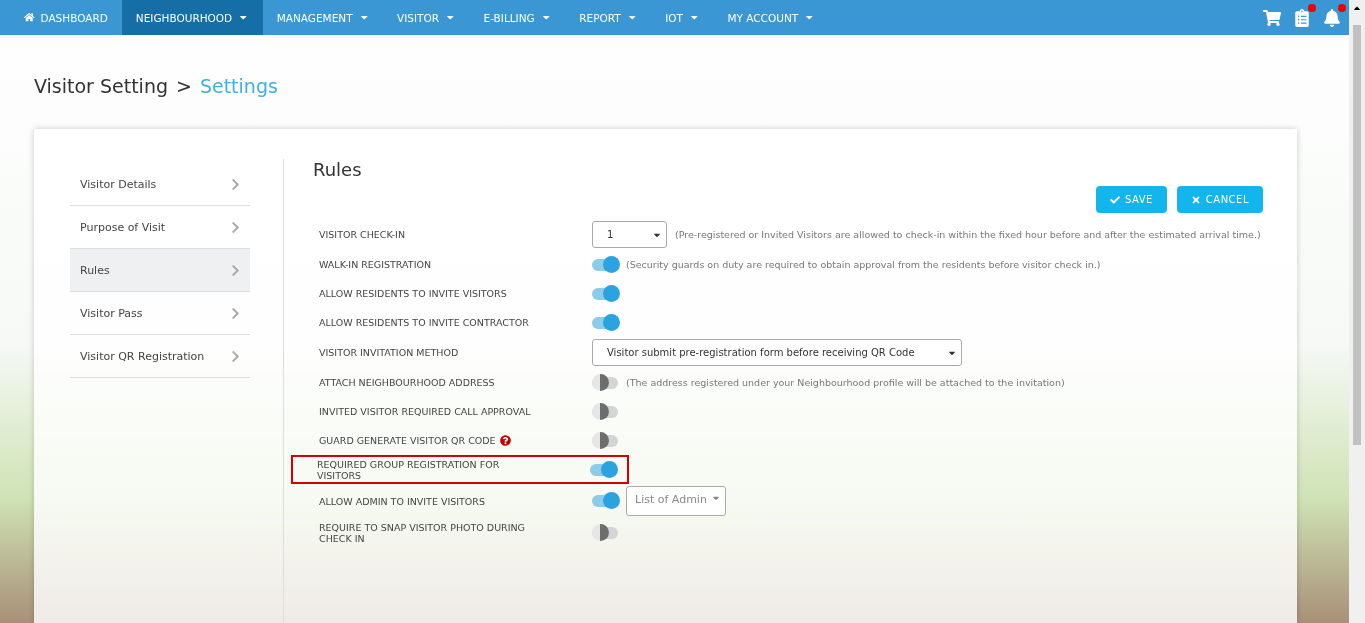 This screenshot has height=623, width=1365. What do you see at coordinates (389, 352) in the screenshot?
I see `rule-label: VISITOR INVITATION METHOD` at bounding box center [389, 352].